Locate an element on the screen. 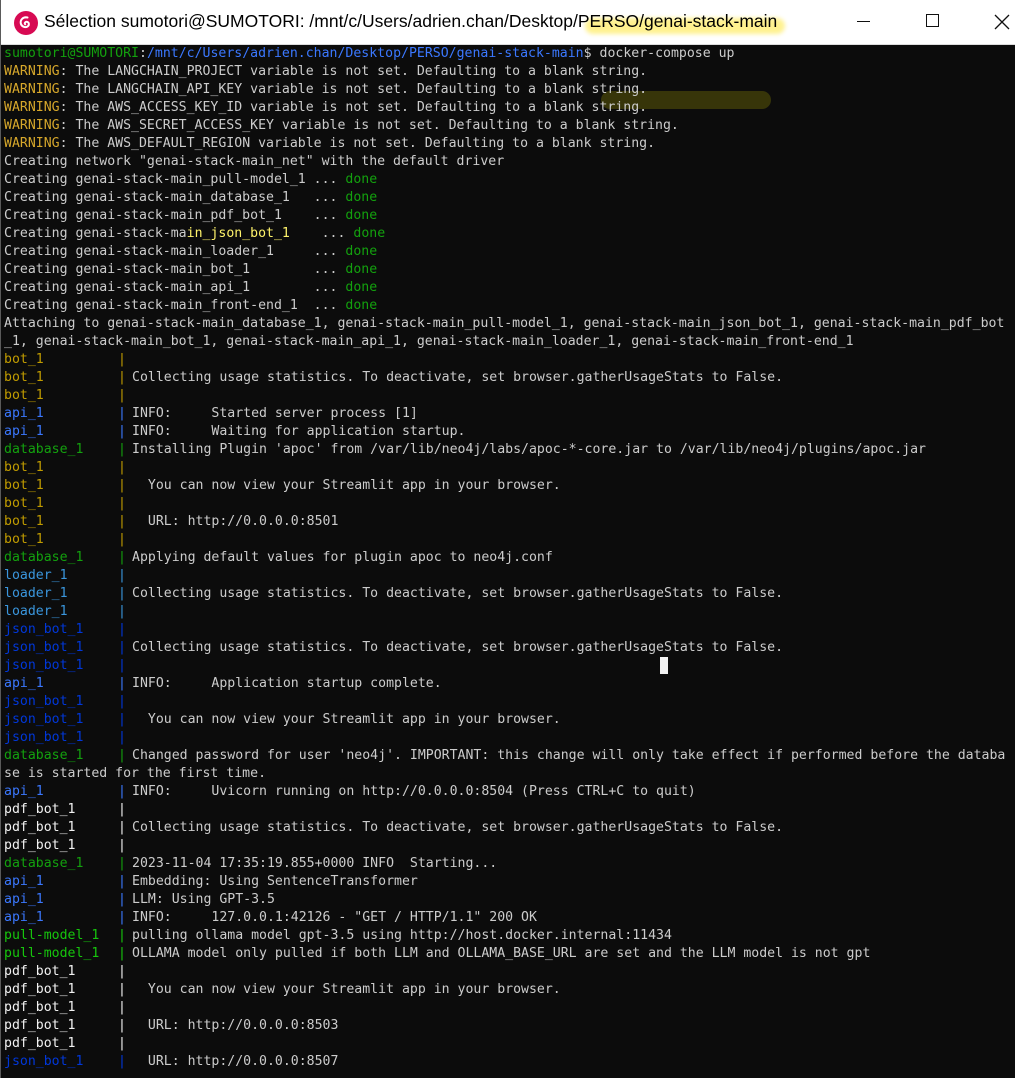 The width and height of the screenshot is (1015, 1078). log-message: Embedding: Using SentenceTransformer is located at coordinates (275, 881).